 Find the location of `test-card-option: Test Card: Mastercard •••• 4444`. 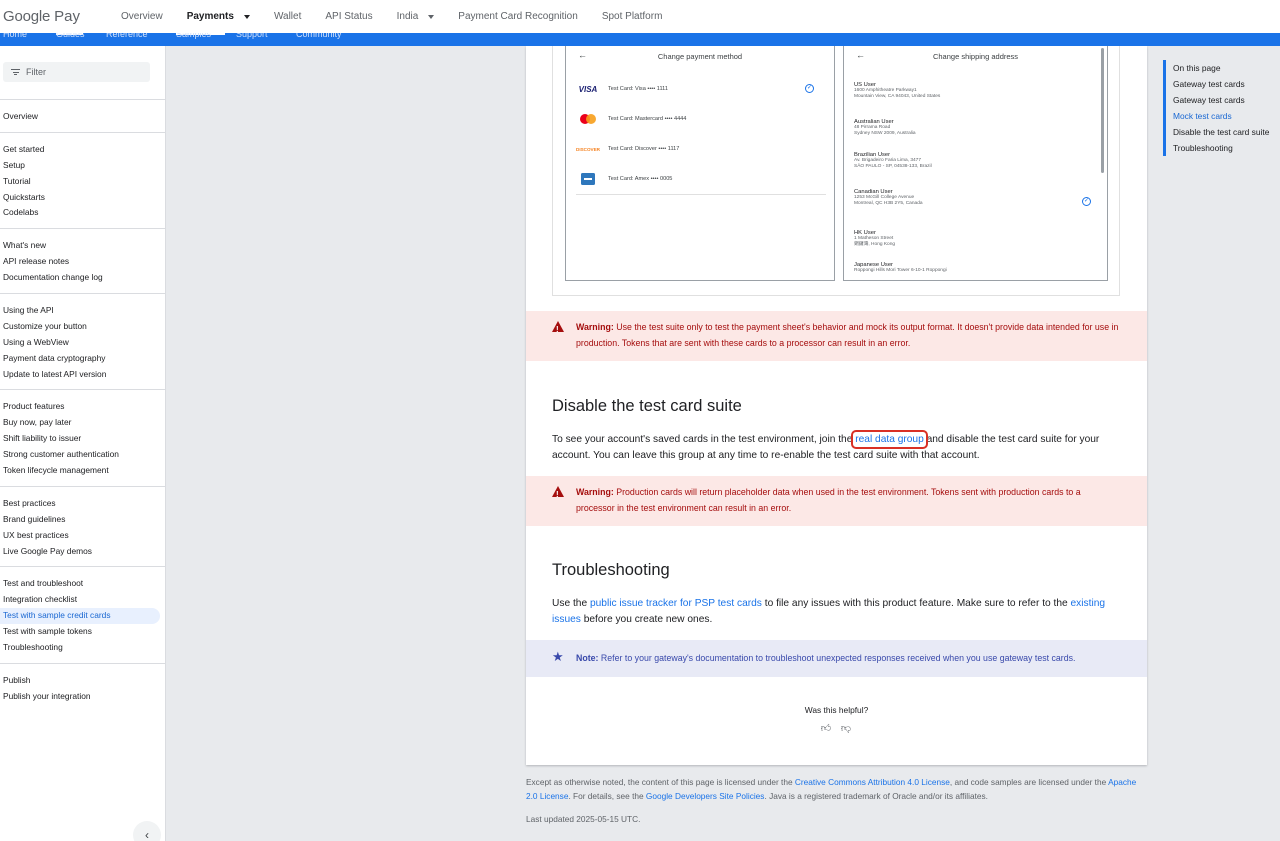

test-card-option: Test Card: Mastercard •••• 4444 is located at coordinates (701, 119).